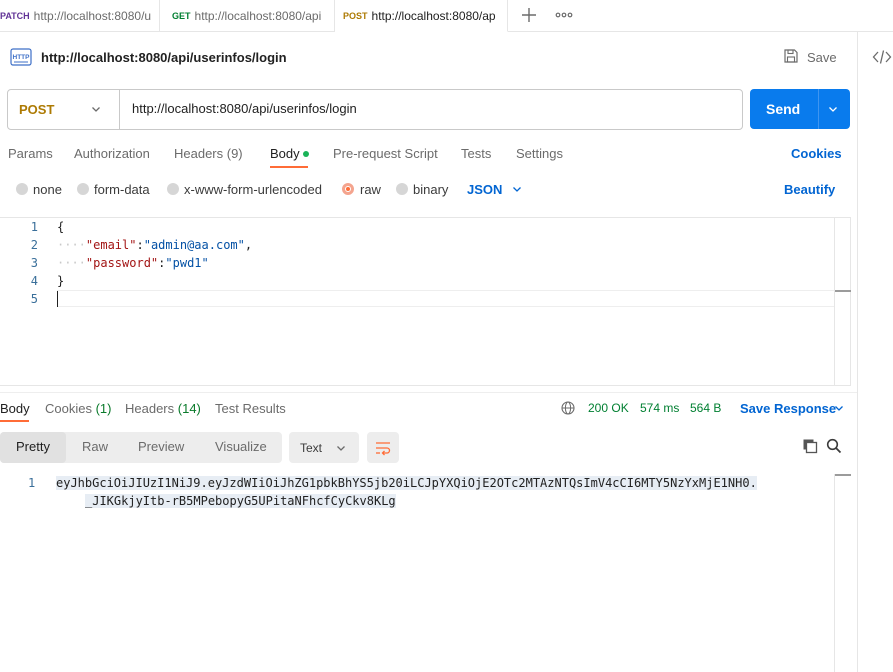  I want to click on wrap-lines-icon, so click(383, 448).